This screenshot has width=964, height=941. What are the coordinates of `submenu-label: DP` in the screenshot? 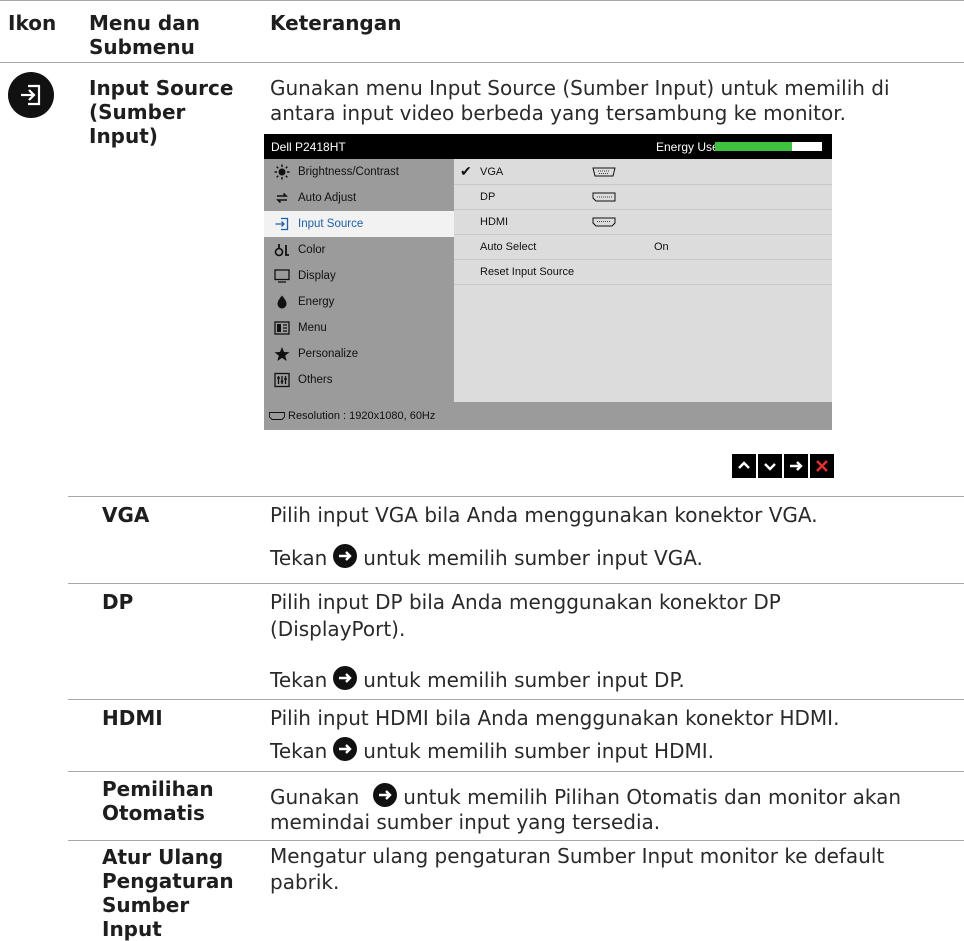 It's located at (488, 197).